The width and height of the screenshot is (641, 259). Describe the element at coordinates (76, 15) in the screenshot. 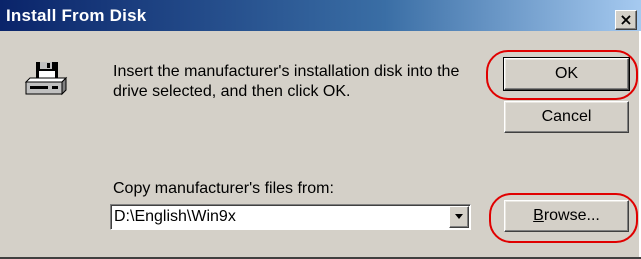

I see `window-title: Install From Disk` at that location.